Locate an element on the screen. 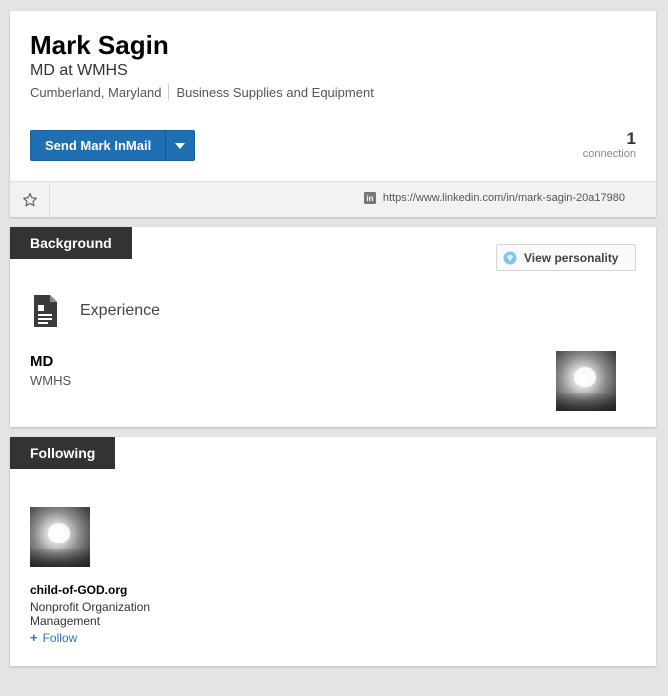 The width and height of the screenshot is (668, 696). meta-divider is located at coordinates (168, 92).